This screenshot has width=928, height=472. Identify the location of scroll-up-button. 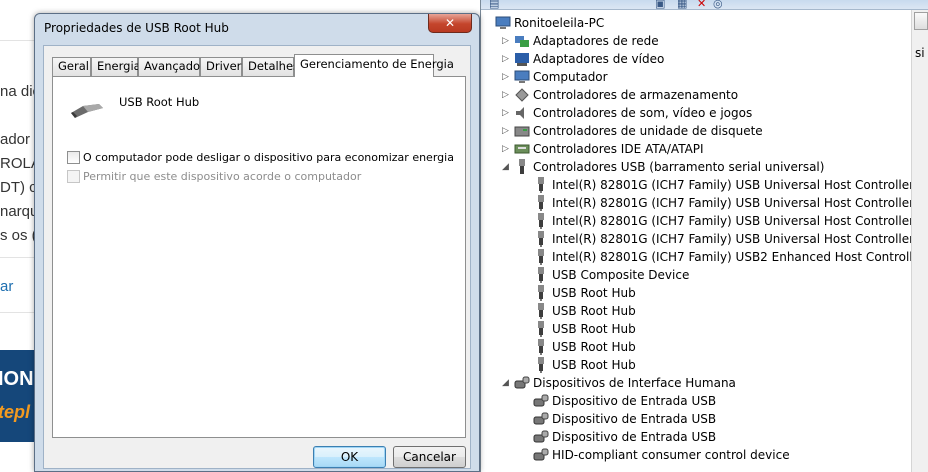
(921, 21).